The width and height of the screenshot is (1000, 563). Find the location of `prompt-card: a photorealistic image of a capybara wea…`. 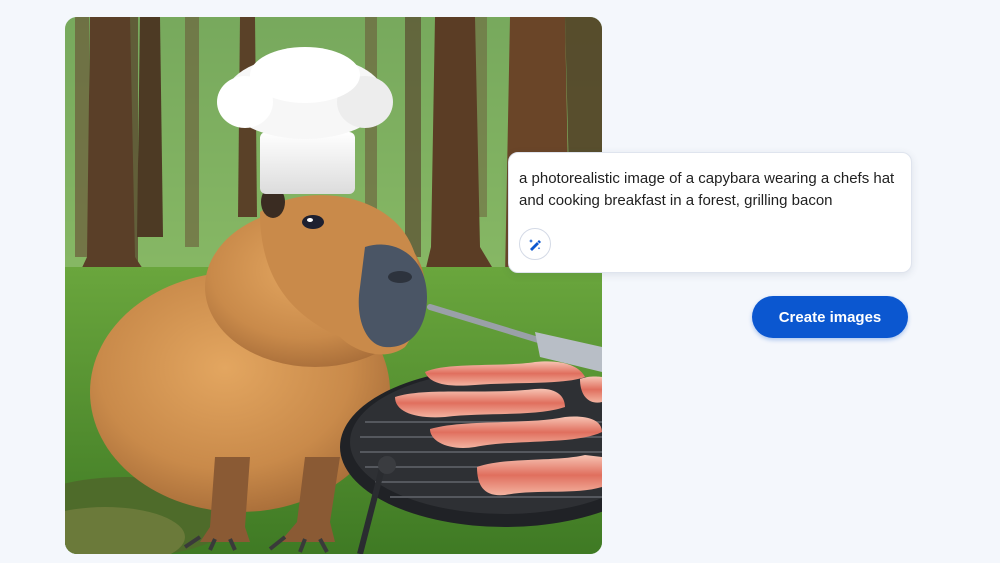

prompt-card: a photorealistic image of a capybara wea… is located at coordinates (710, 212).